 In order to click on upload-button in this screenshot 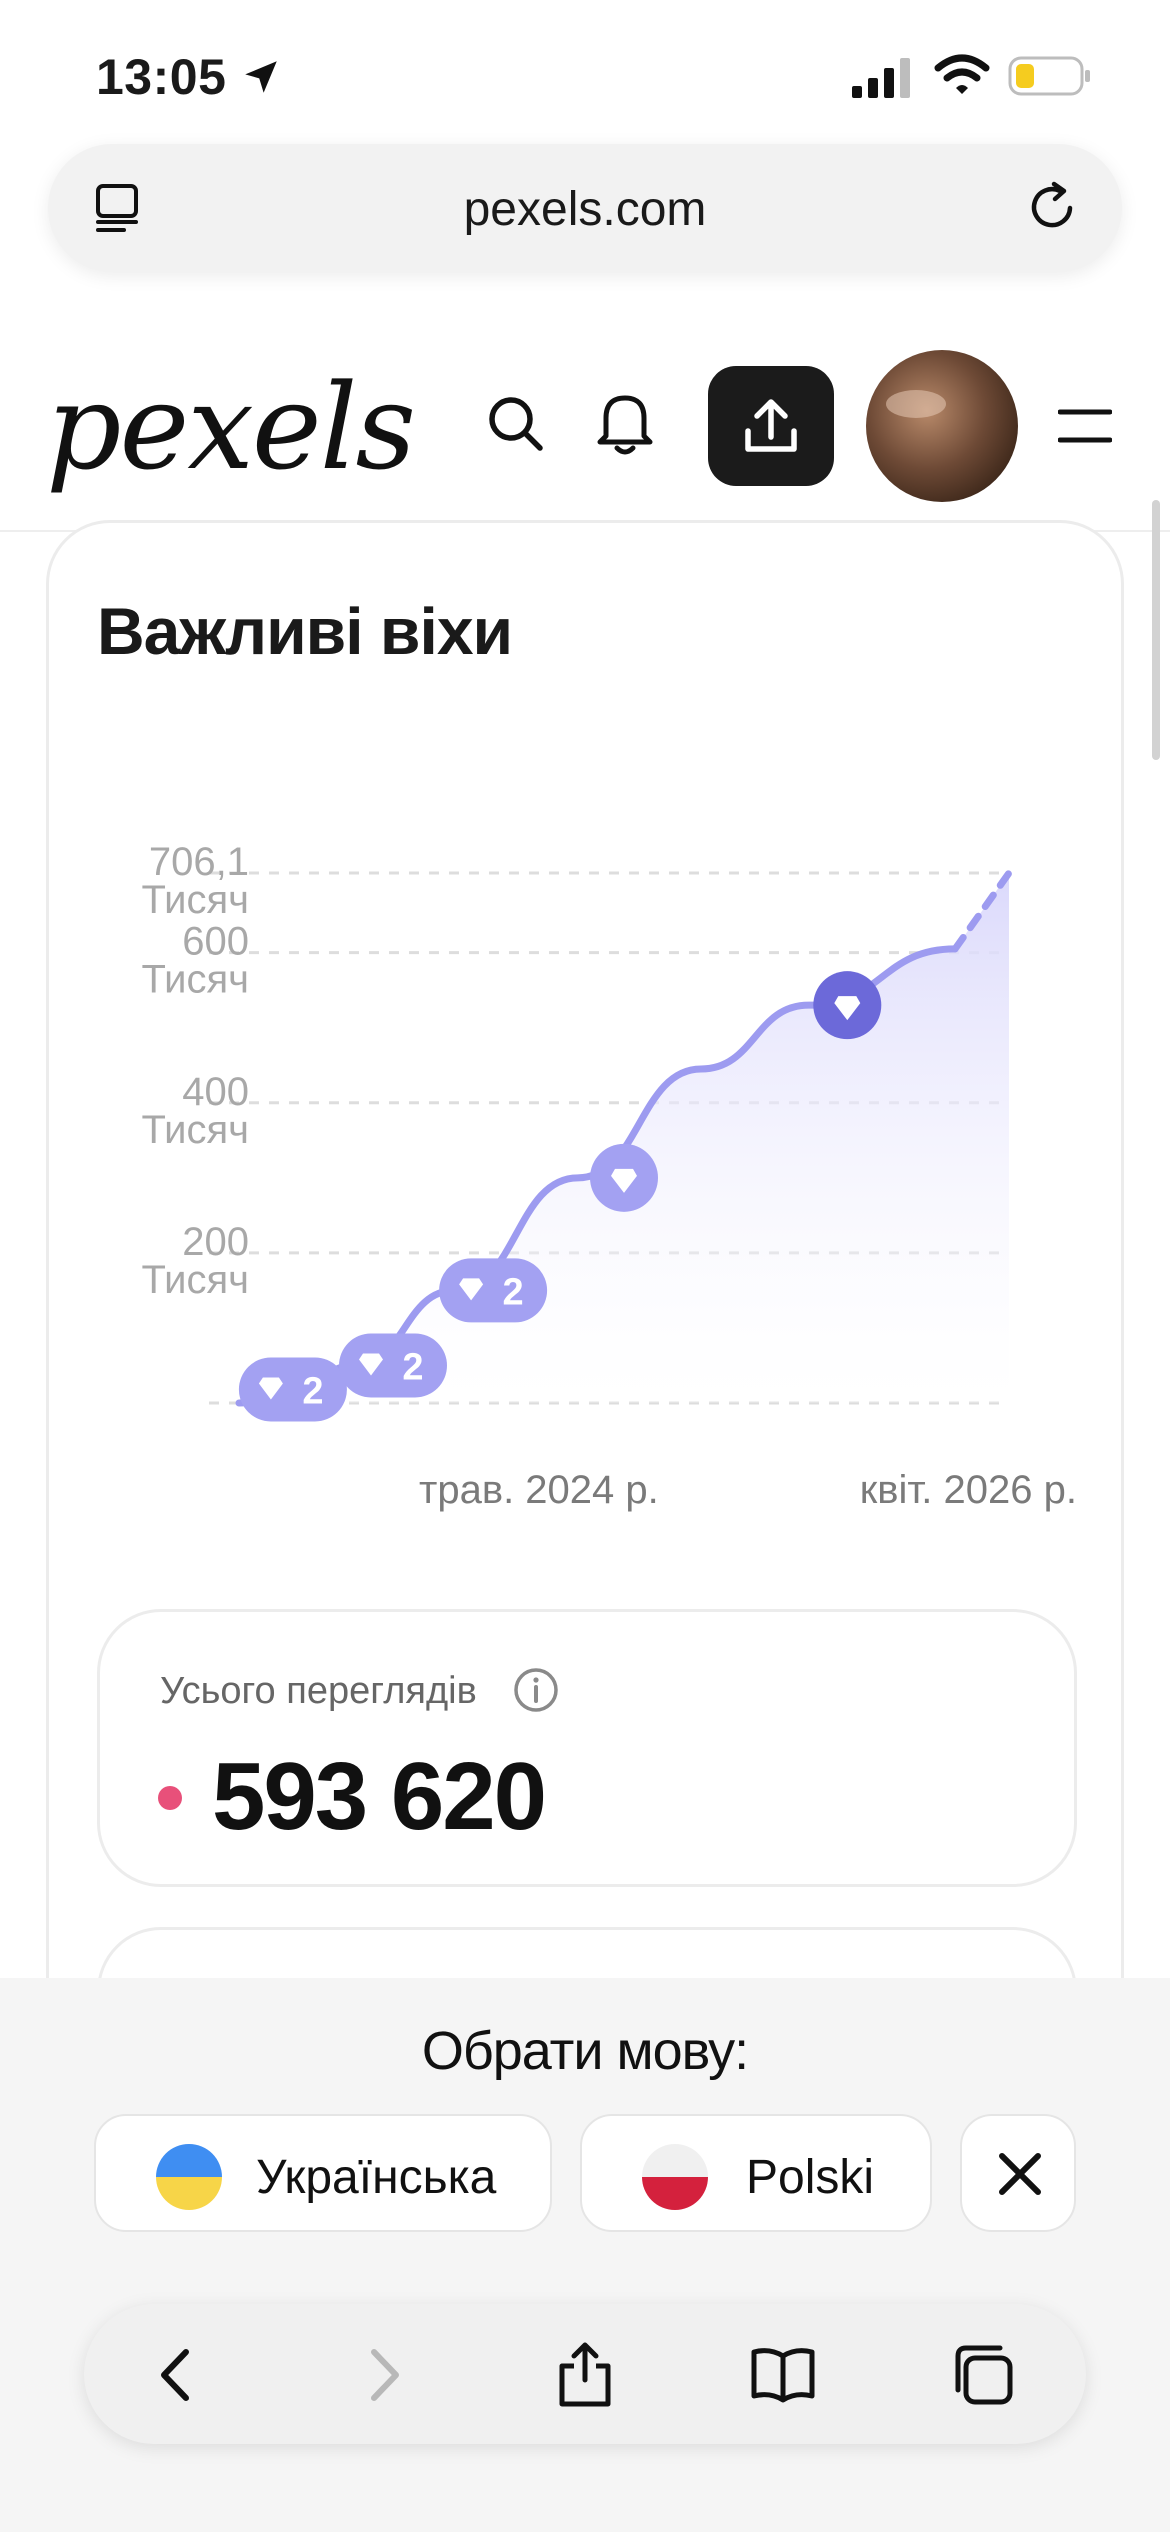, I will do `click(771, 426)`.